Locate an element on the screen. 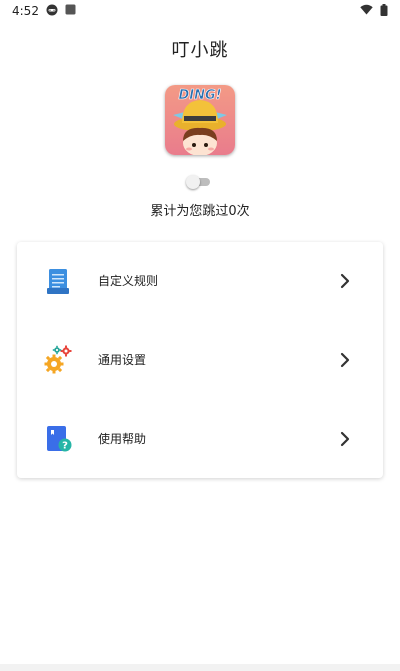 The image size is (400, 671). status-bar: 4:52 is located at coordinates (200, 11).